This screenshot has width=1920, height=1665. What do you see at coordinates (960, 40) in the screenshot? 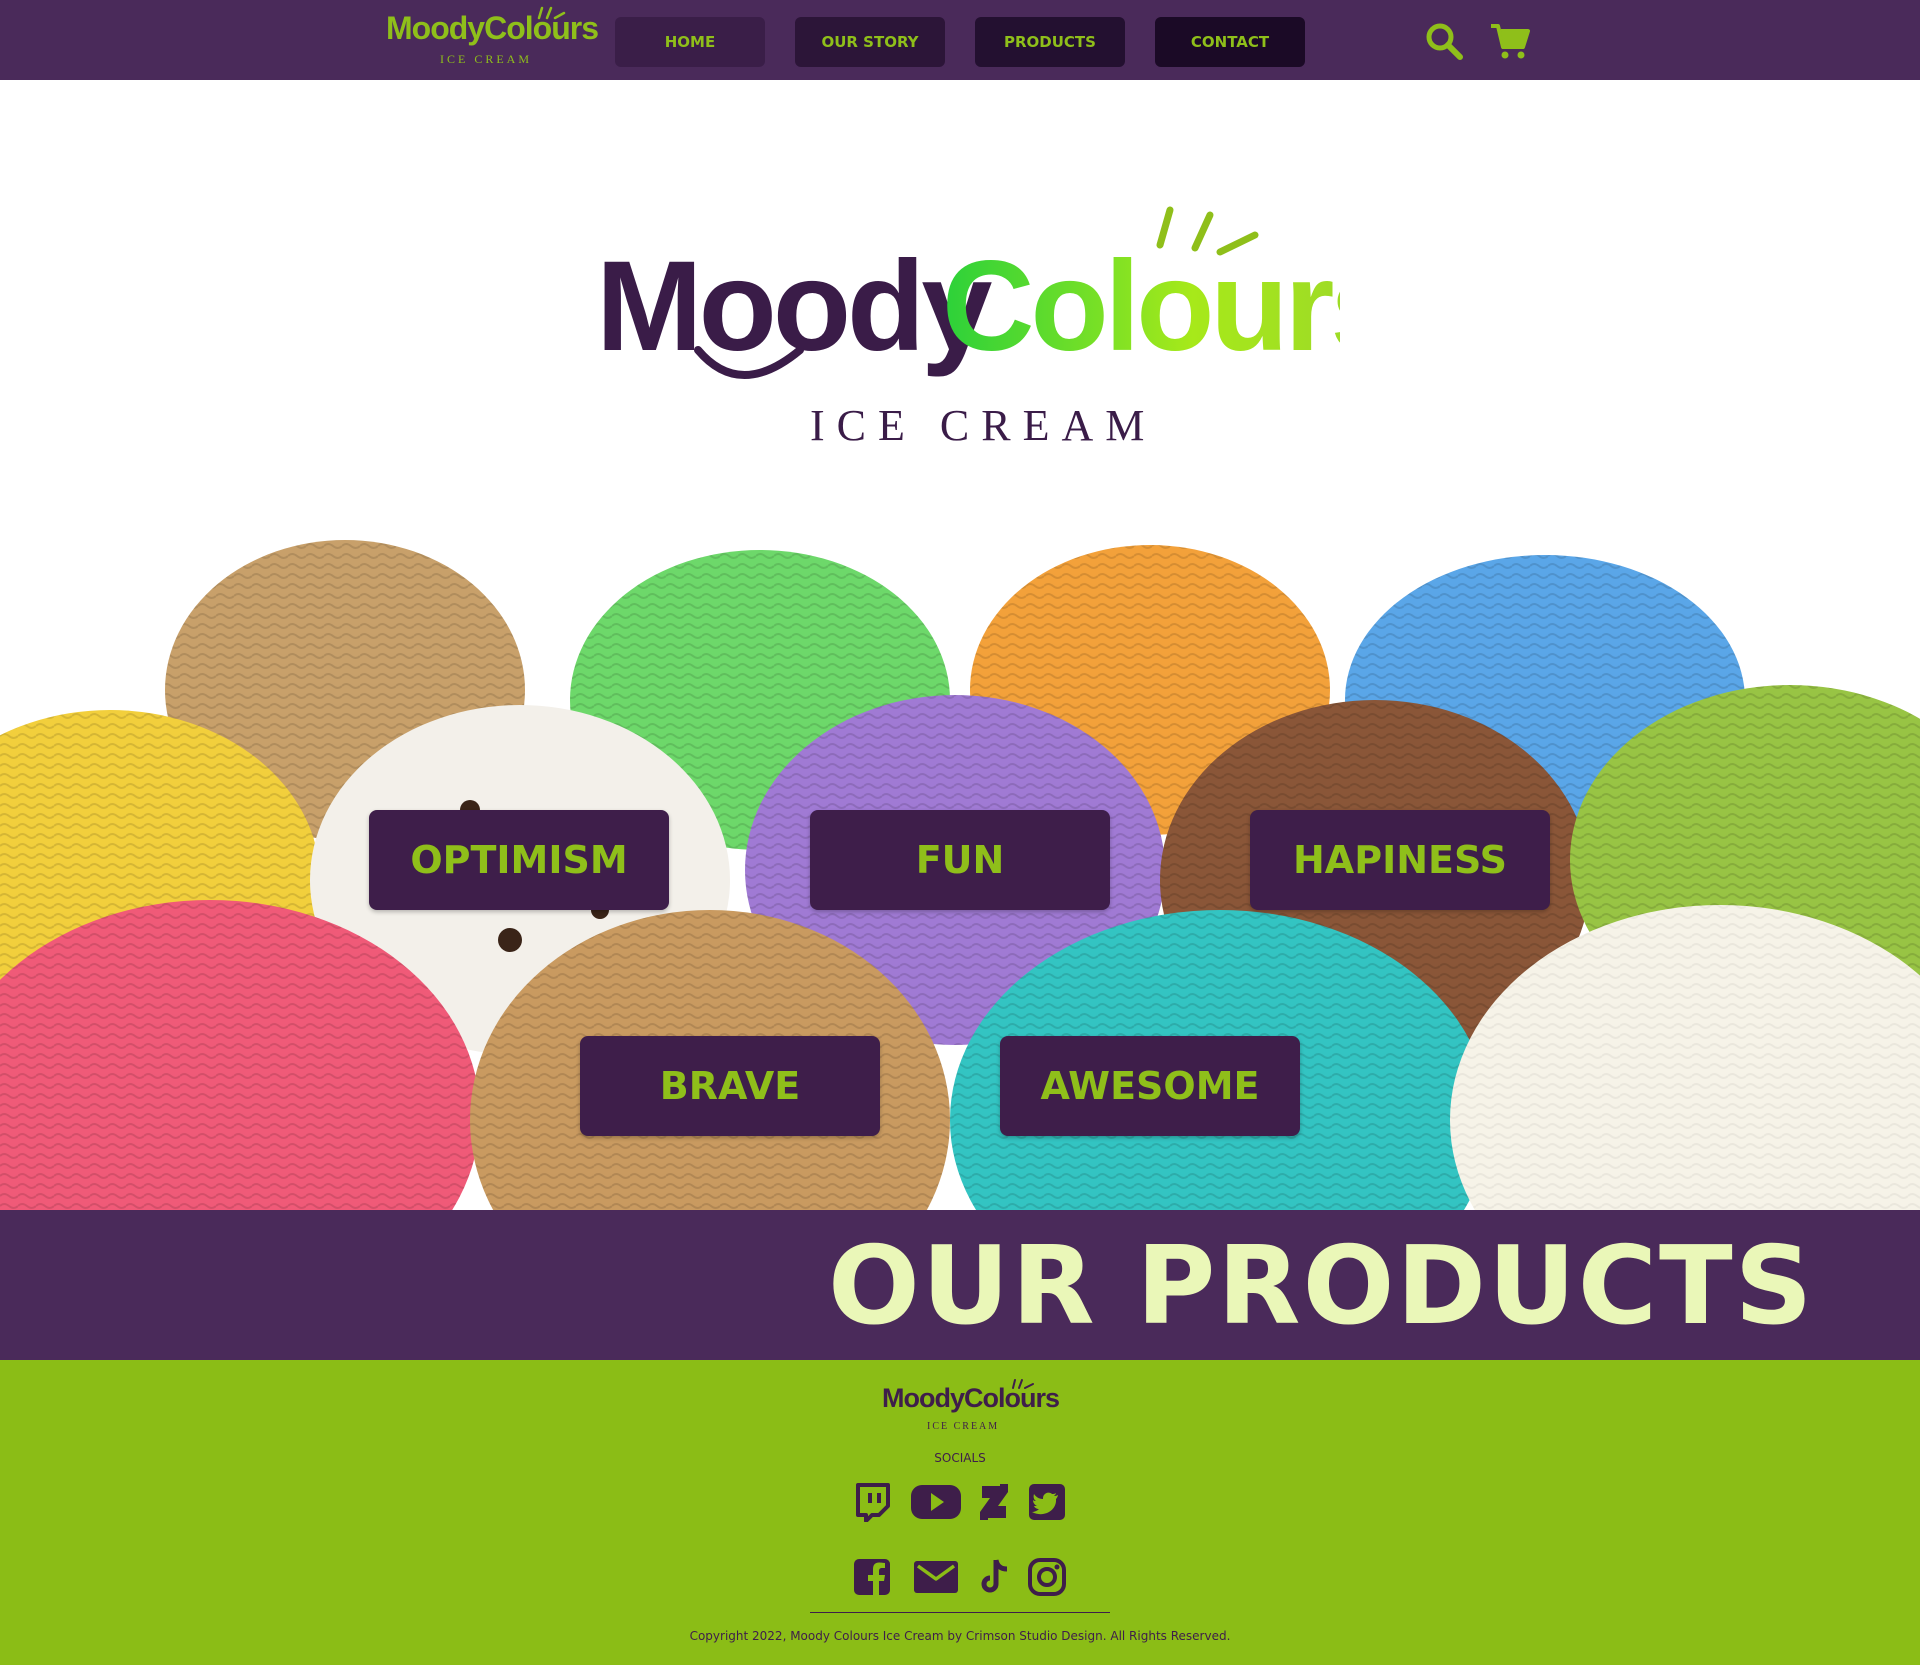
I see `top-navbar` at bounding box center [960, 40].